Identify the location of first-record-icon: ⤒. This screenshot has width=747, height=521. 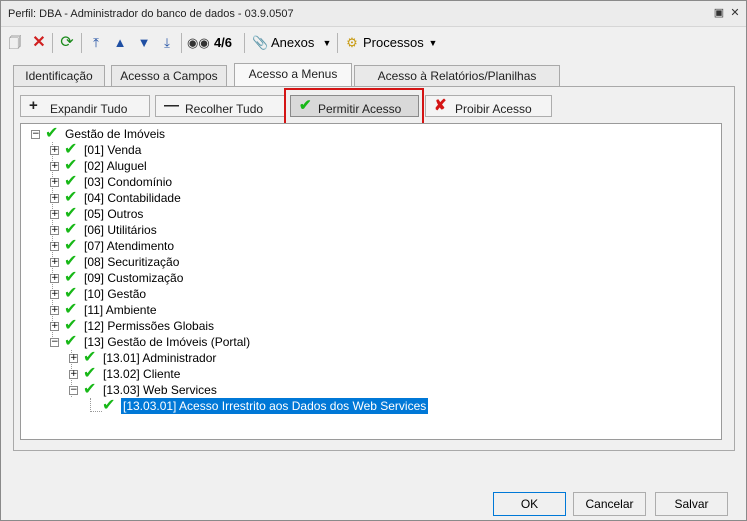
(96, 43).